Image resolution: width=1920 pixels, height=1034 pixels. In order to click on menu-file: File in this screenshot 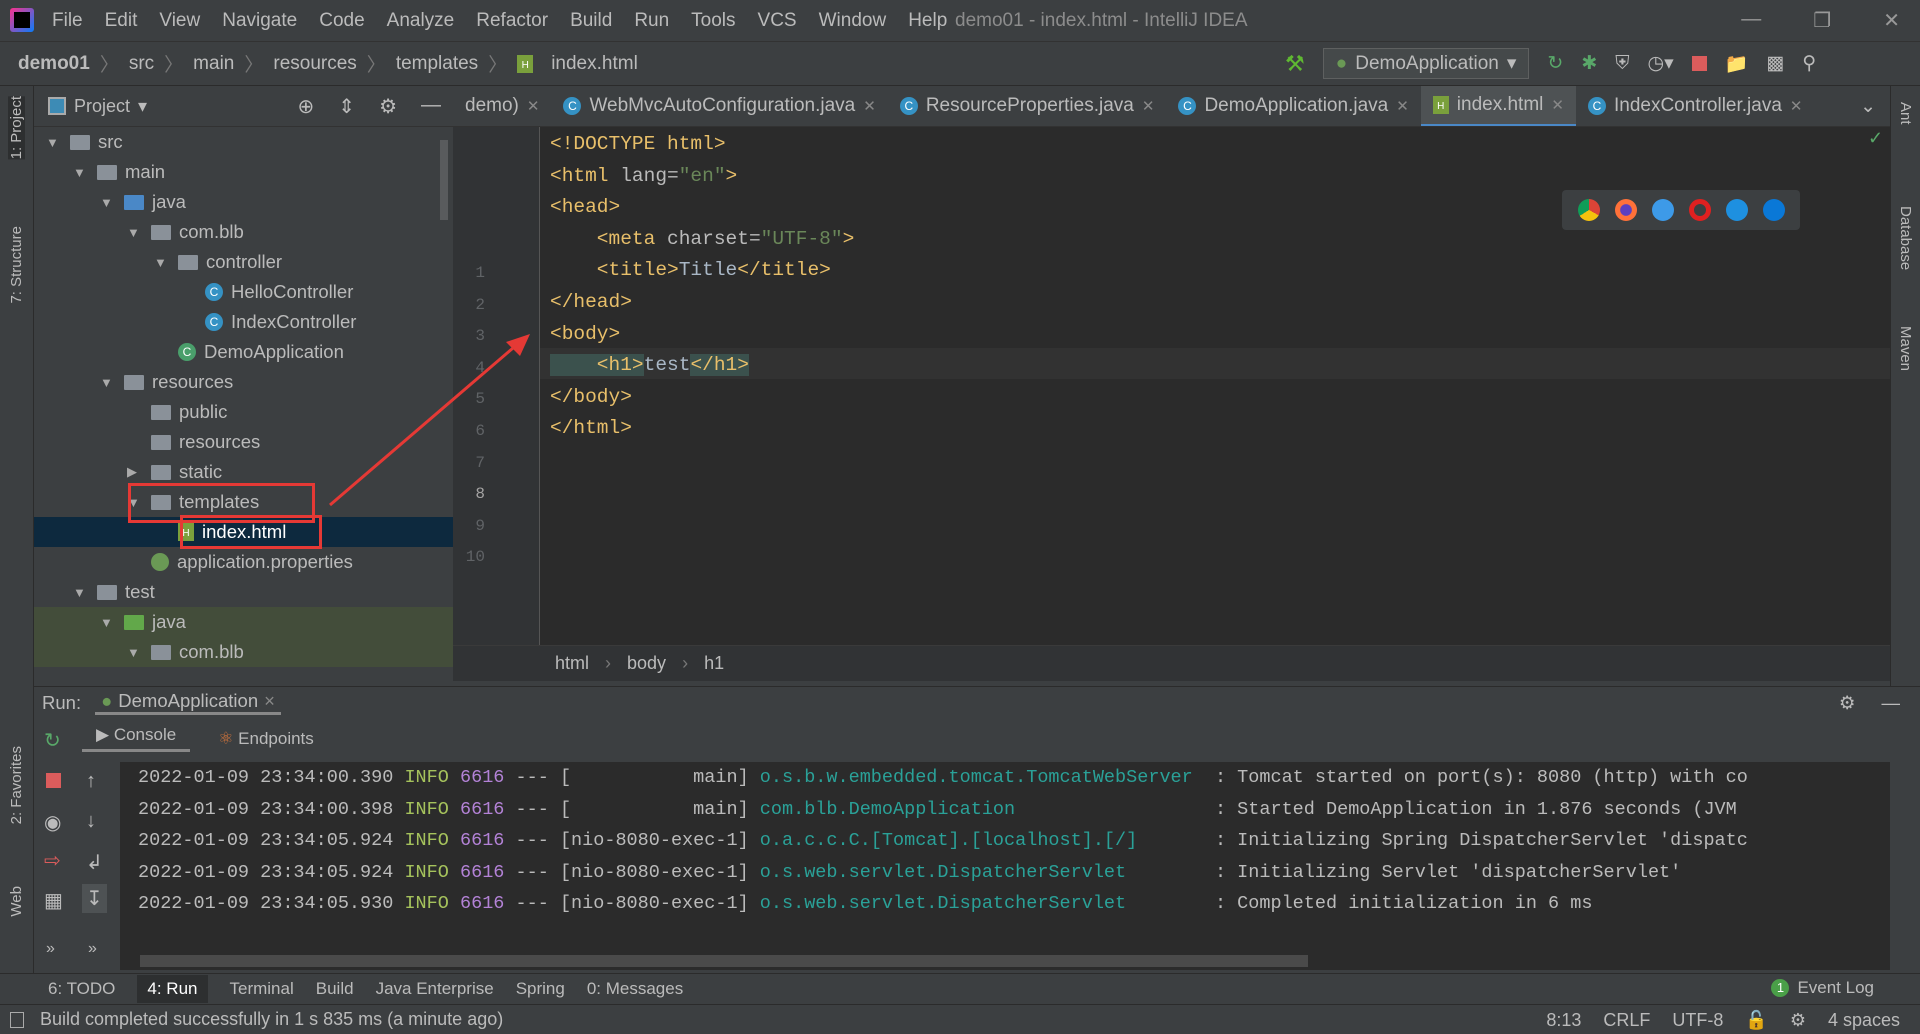, I will do `click(67, 21)`.